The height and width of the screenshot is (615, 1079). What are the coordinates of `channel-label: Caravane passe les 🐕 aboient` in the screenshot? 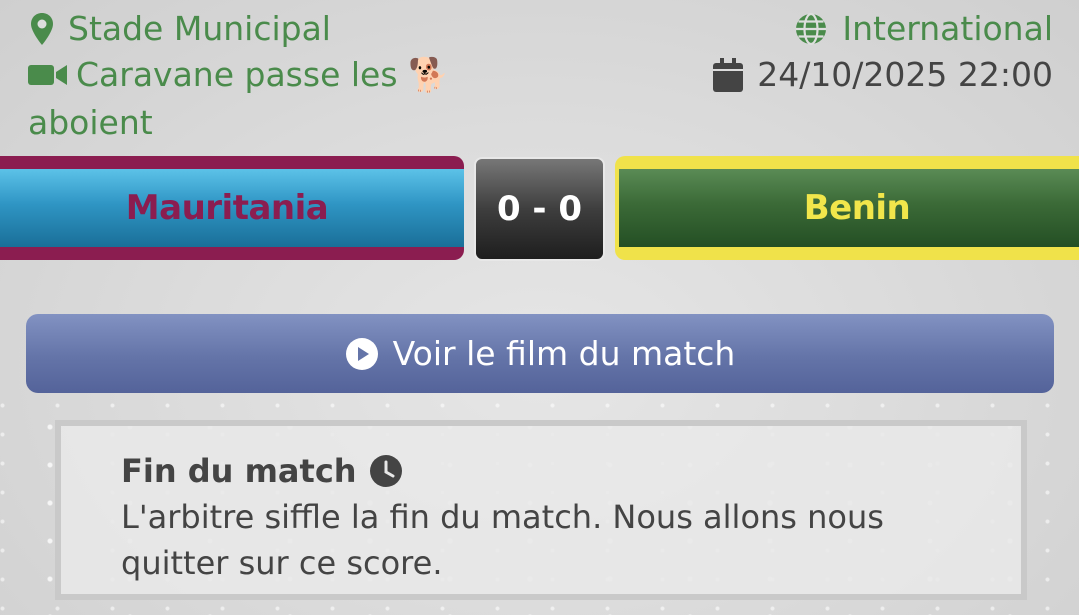 It's located at (239, 98).